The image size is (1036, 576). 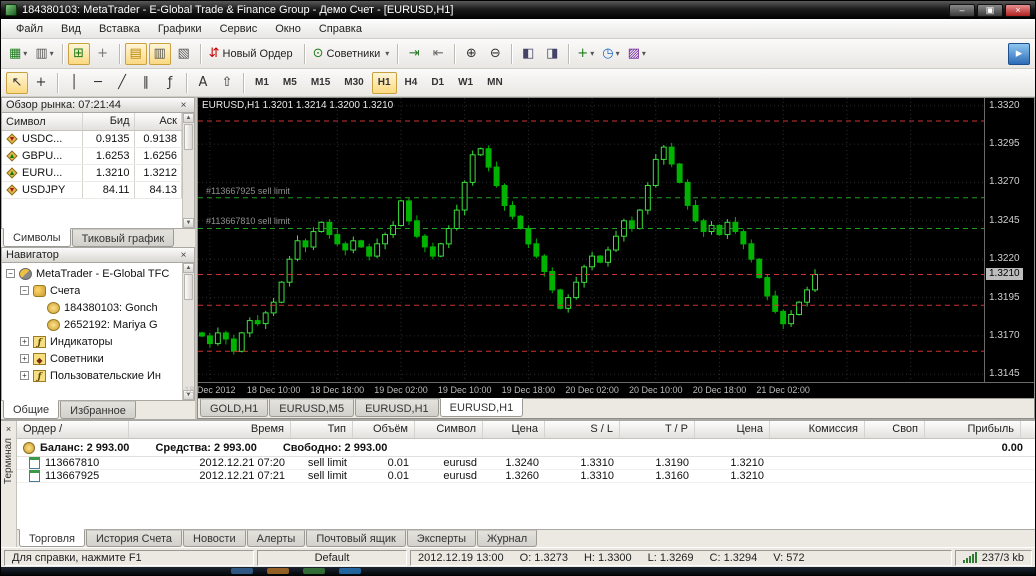 What do you see at coordinates (73, 429) in the screenshot?
I see `terminal-column-header: Ордер /` at bounding box center [73, 429].